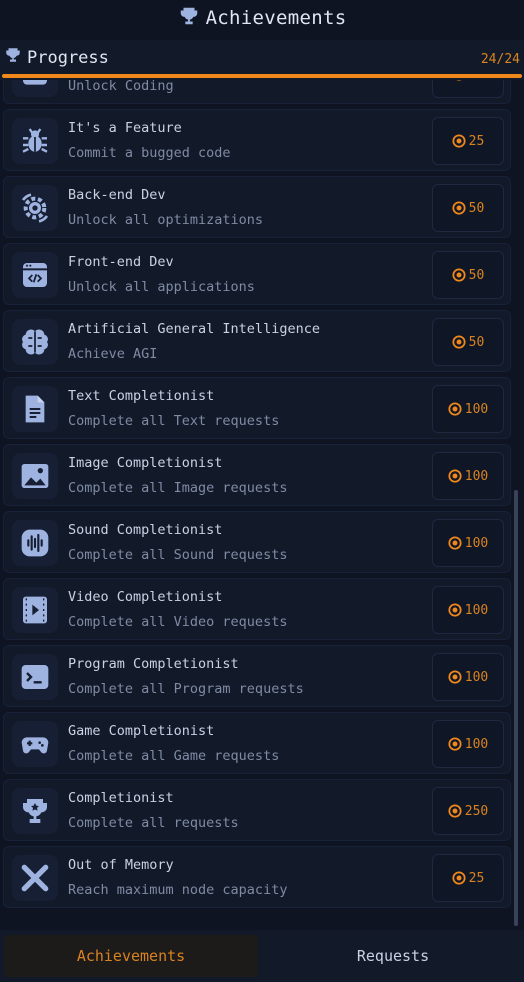 The width and height of the screenshot is (524, 982). What do you see at coordinates (174, 421) in the screenshot?
I see `achievement-description: Complete all Text requests` at bounding box center [174, 421].